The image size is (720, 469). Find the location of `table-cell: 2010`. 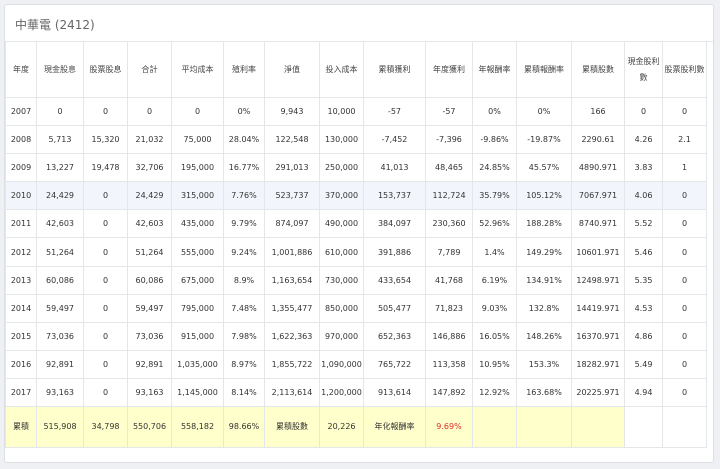

table-cell: 2010 is located at coordinates (21, 196).